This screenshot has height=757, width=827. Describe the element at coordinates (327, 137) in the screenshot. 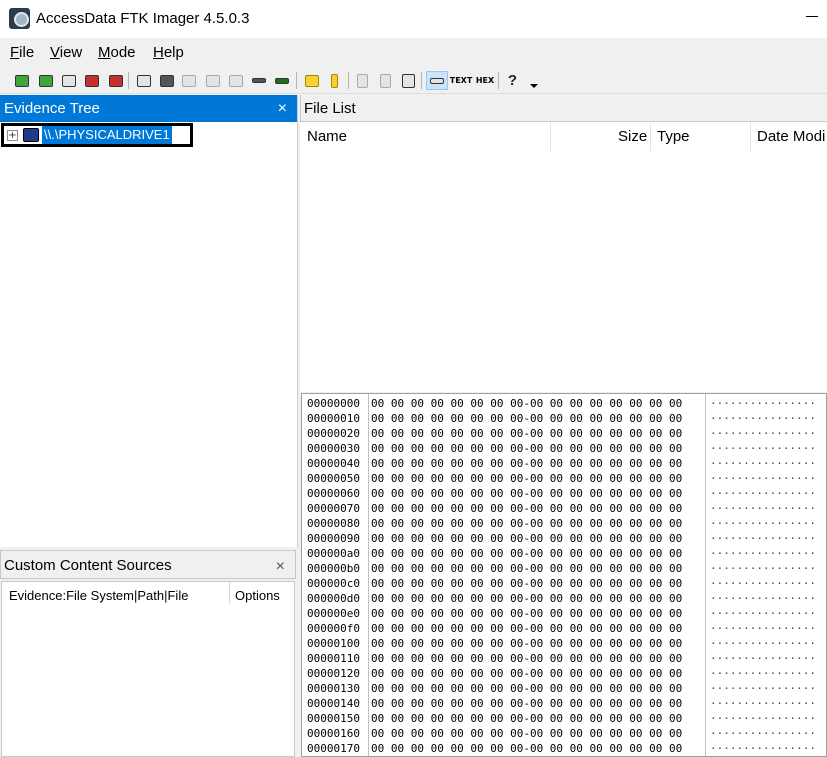

I see `column-header-name: Name` at that location.